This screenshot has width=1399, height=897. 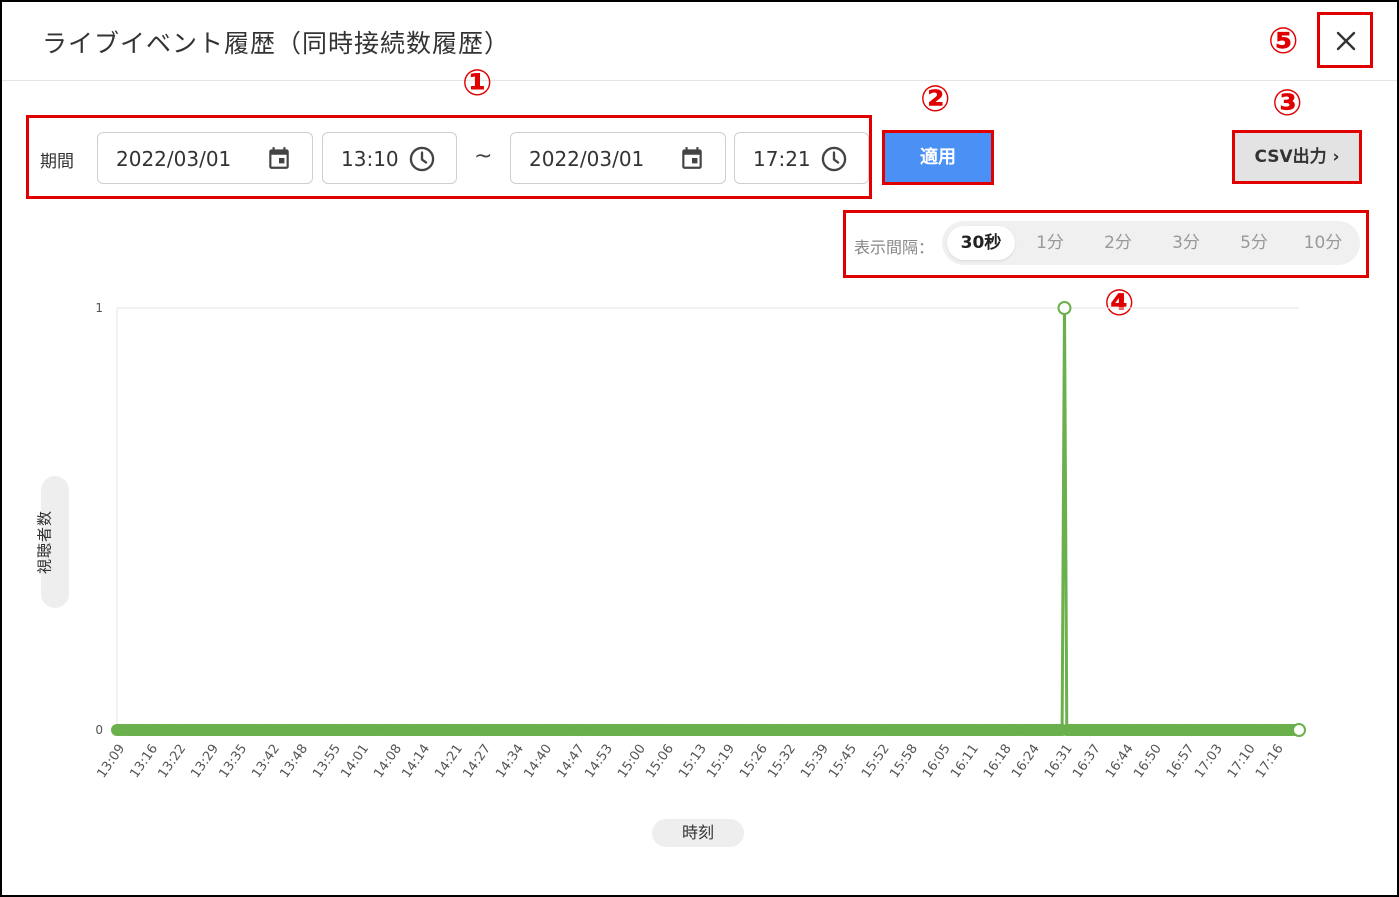 What do you see at coordinates (693, 761) in the screenshot?
I see `x-tick-label: 15:13` at bounding box center [693, 761].